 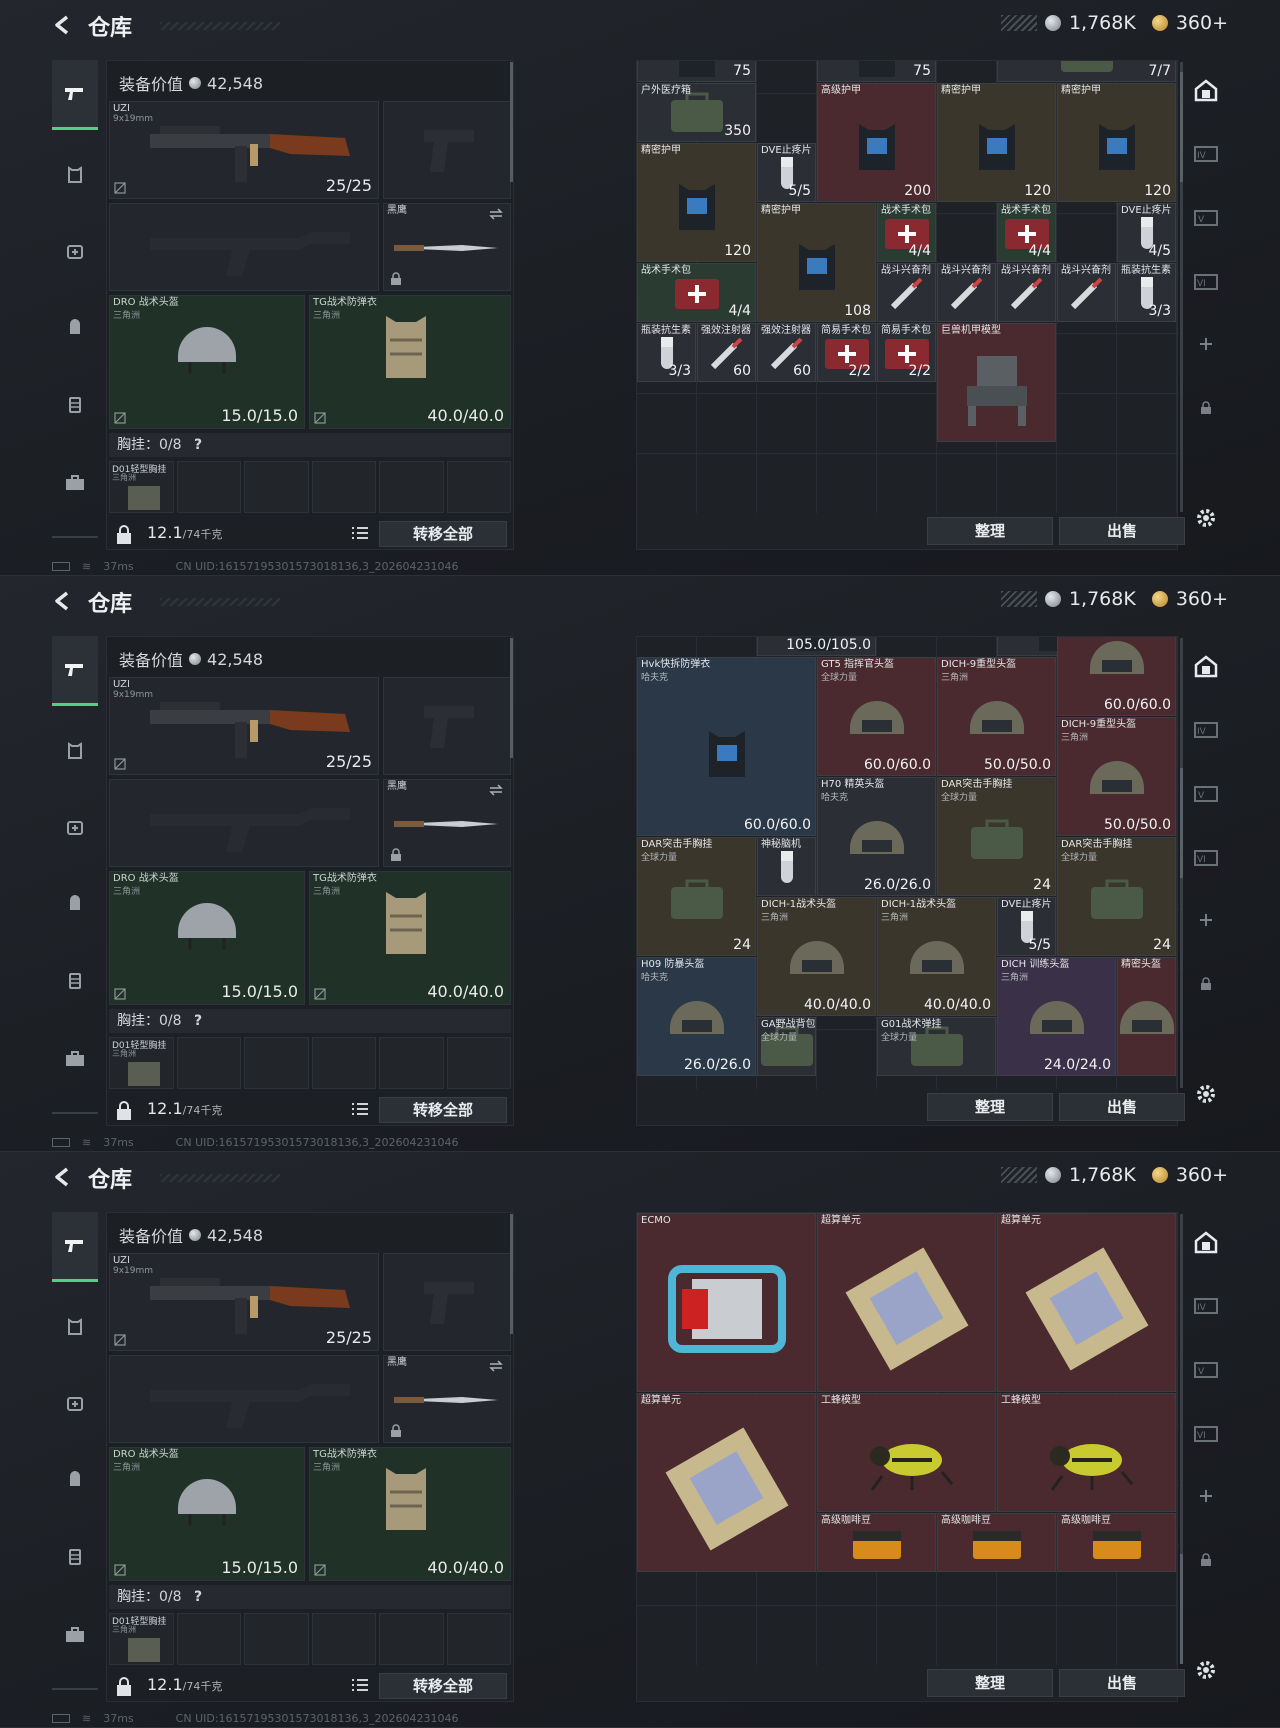 What do you see at coordinates (696, 292) in the screenshot?
I see `stash-item: 战术手术包 4/4` at bounding box center [696, 292].